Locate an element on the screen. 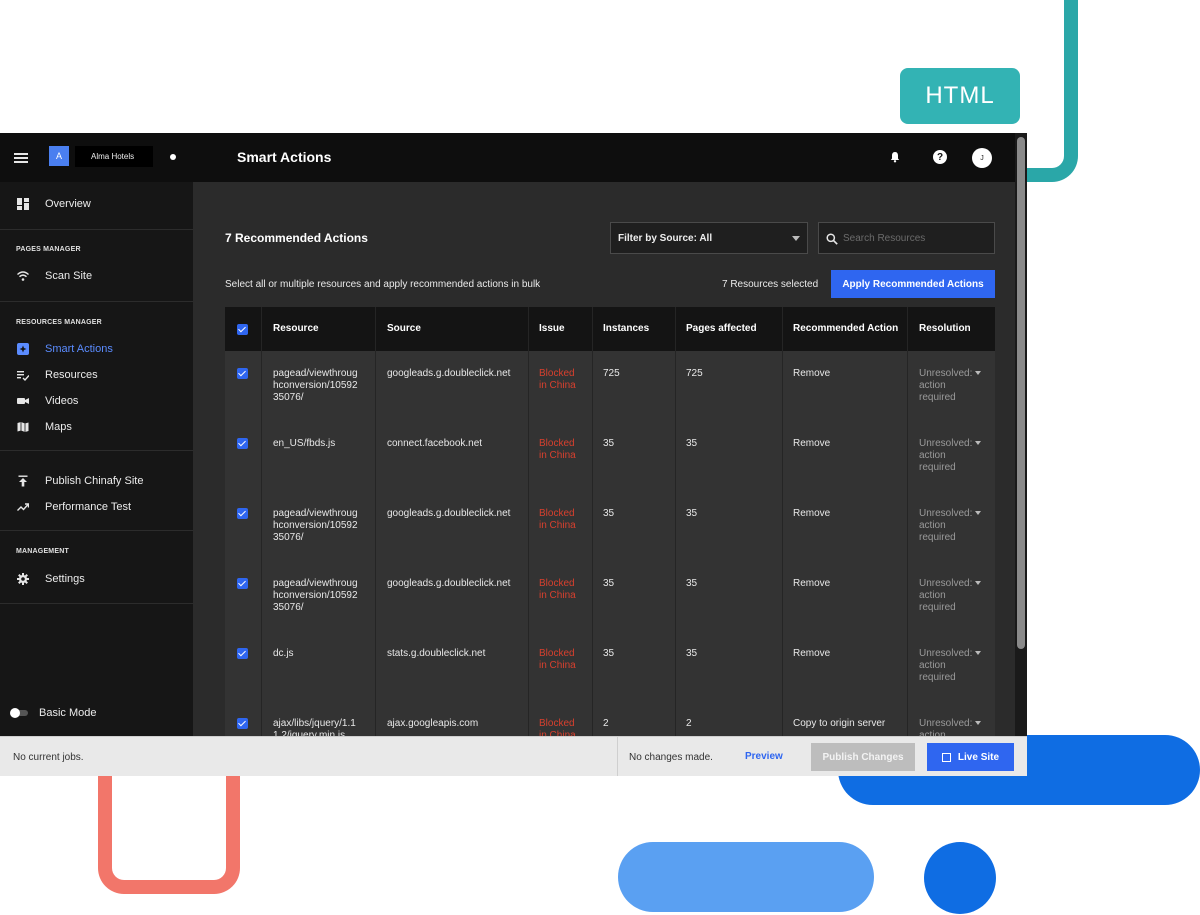  search-box is located at coordinates (906, 238).